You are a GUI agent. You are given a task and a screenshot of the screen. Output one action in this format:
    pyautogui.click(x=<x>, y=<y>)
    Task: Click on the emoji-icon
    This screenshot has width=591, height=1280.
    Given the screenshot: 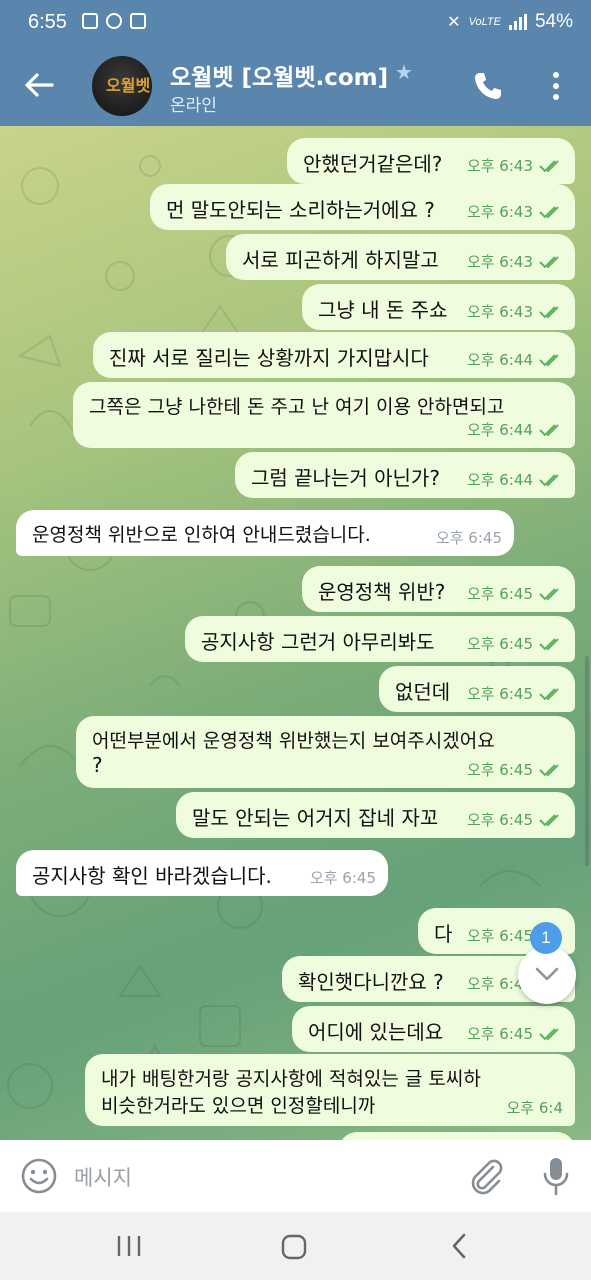 What is the action you would take?
    pyautogui.click(x=39, y=1176)
    